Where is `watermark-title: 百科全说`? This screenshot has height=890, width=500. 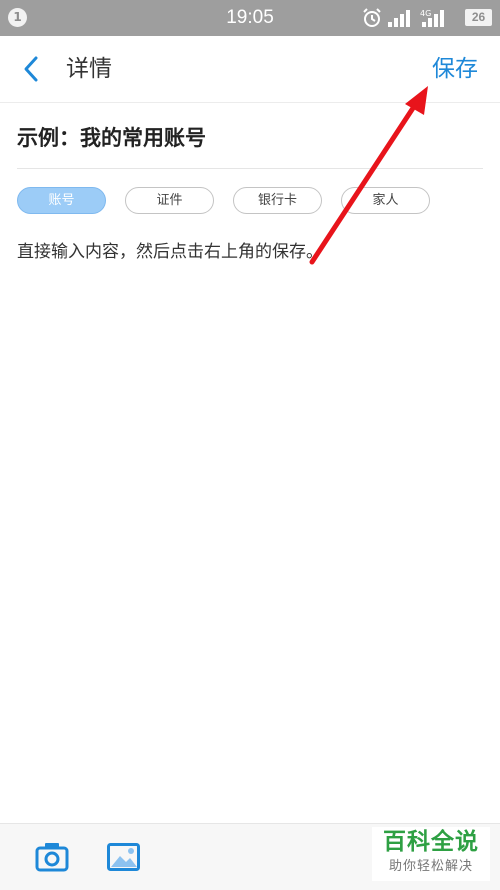 watermark-title: 百科全说 is located at coordinates (431, 842).